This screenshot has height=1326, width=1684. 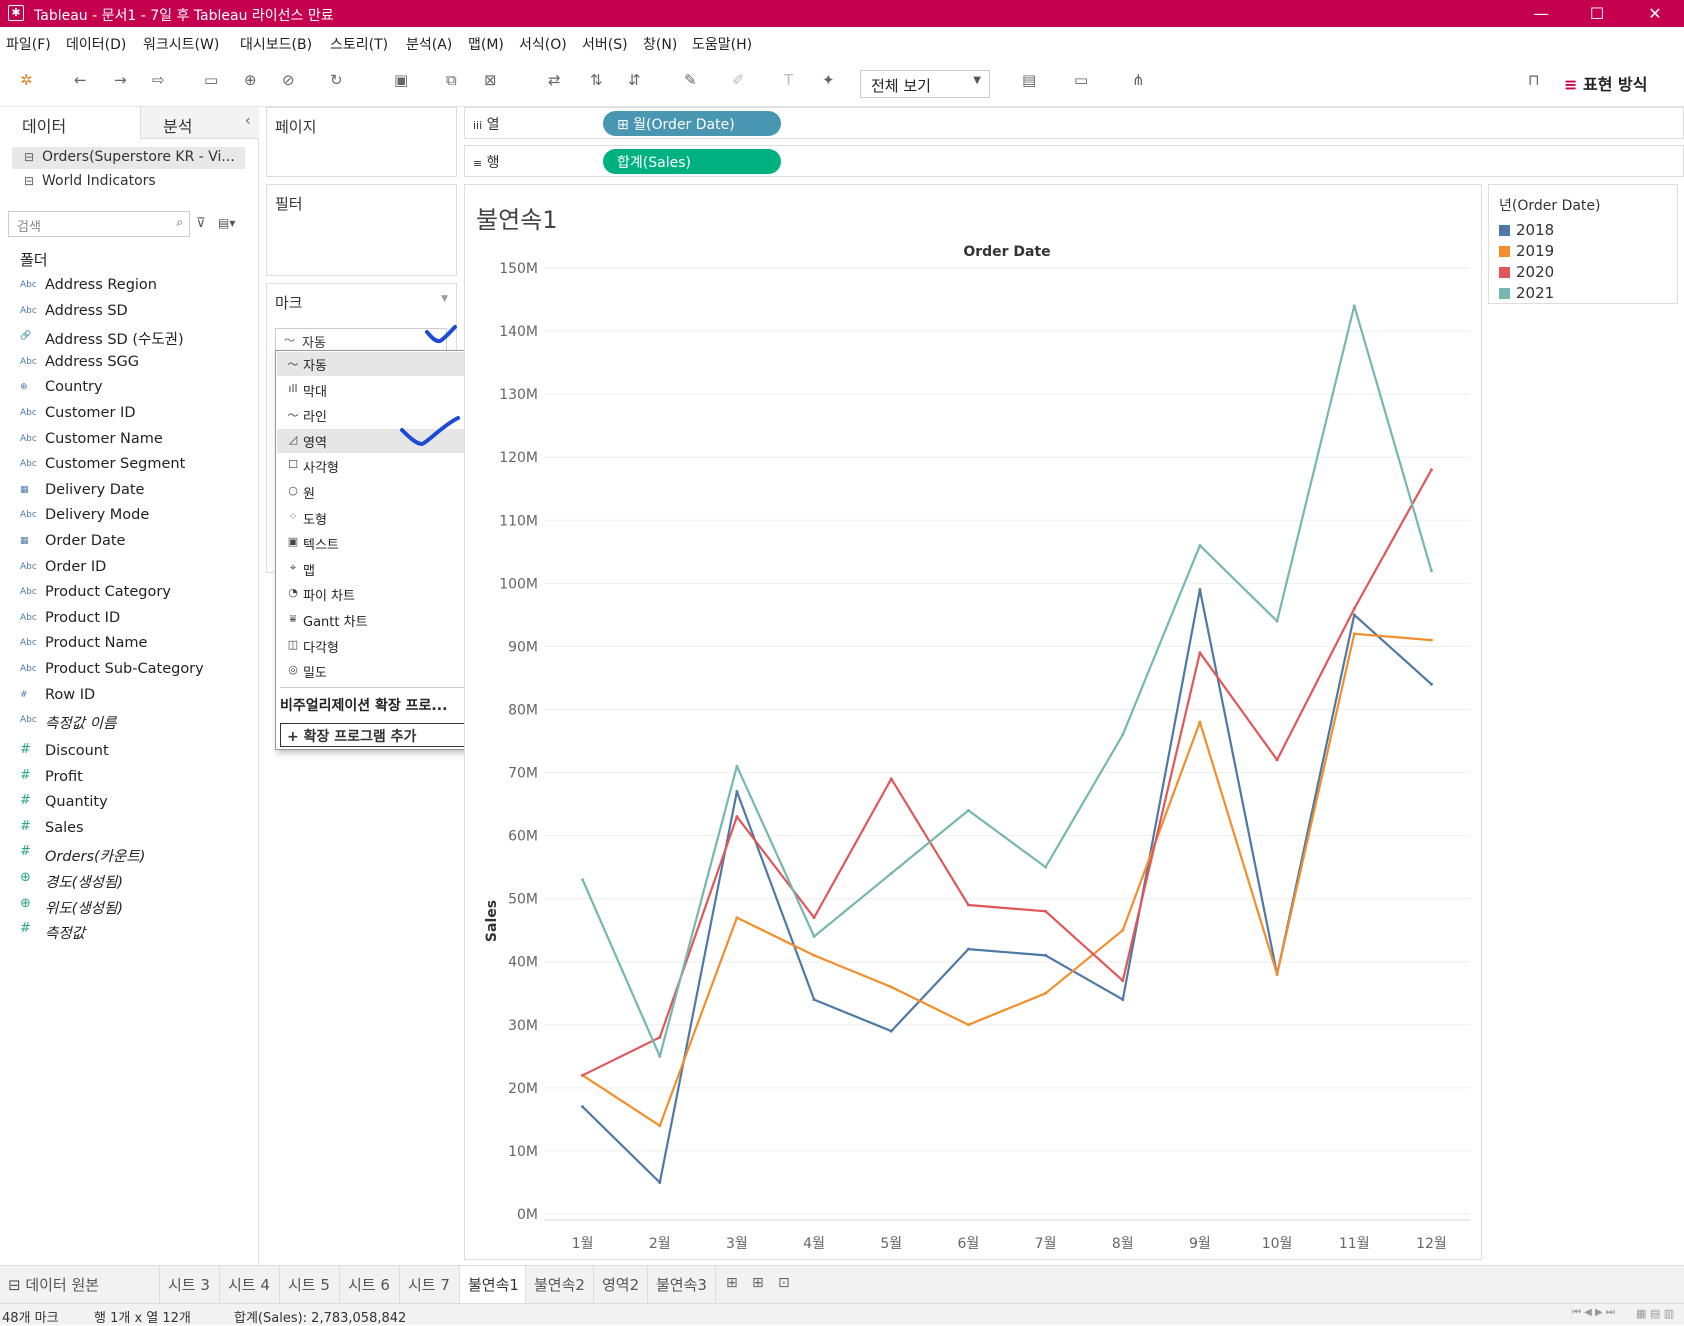 I want to click on tab-sheet6: 시트 6, so click(x=370, y=1285).